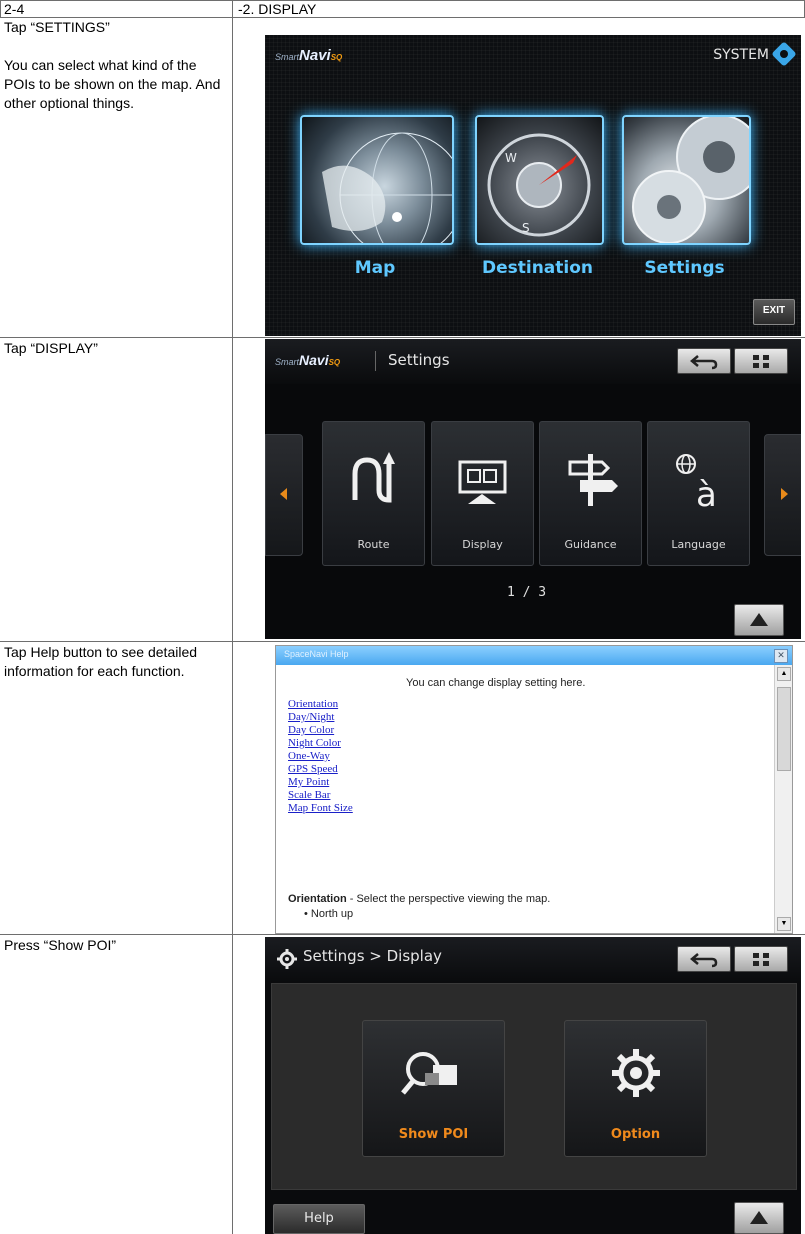 This screenshot has width=805, height=1234. Describe the element at coordinates (784, 924) in the screenshot. I see `scroll-down-arrow-icon: ▼` at that location.